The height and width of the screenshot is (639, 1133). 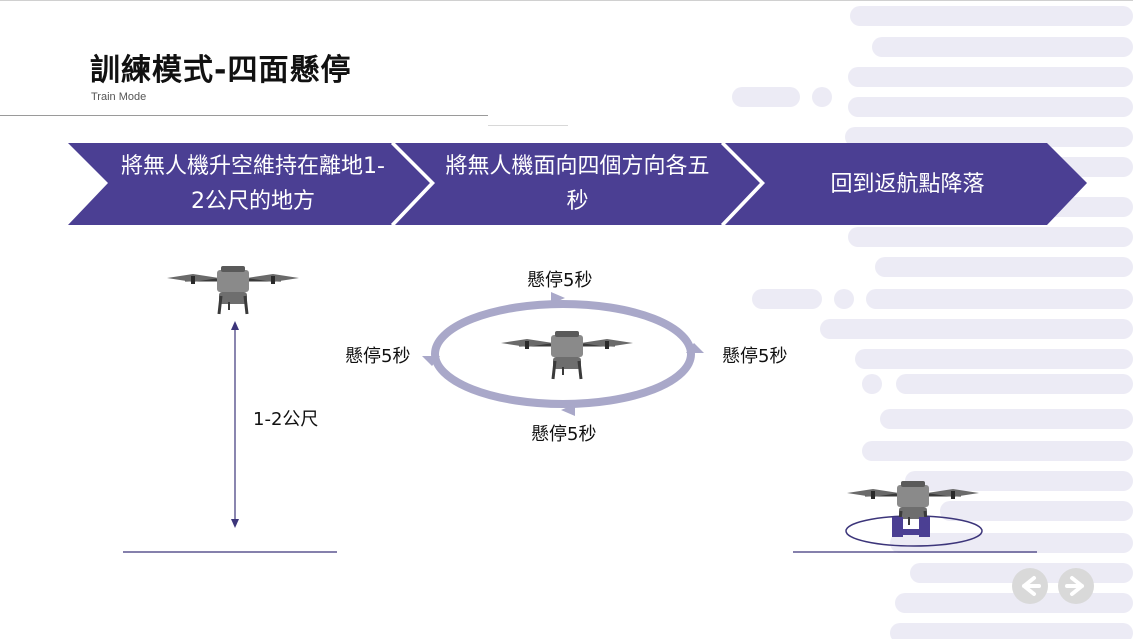 I want to click on drone-rotating, so click(x=567, y=355).